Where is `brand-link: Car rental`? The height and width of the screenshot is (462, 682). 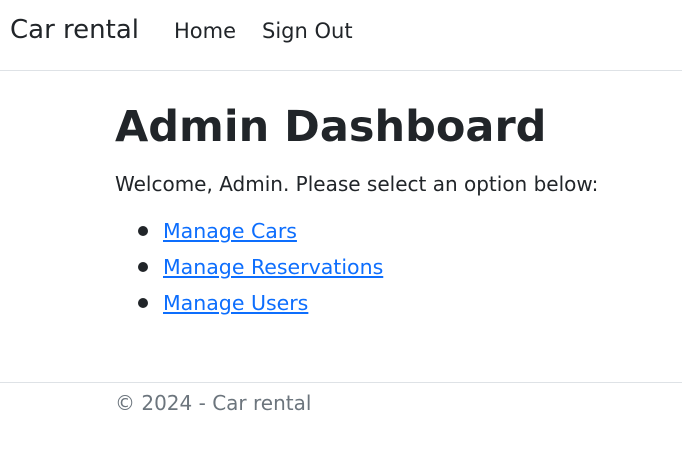 brand-link: Car rental is located at coordinates (74, 30).